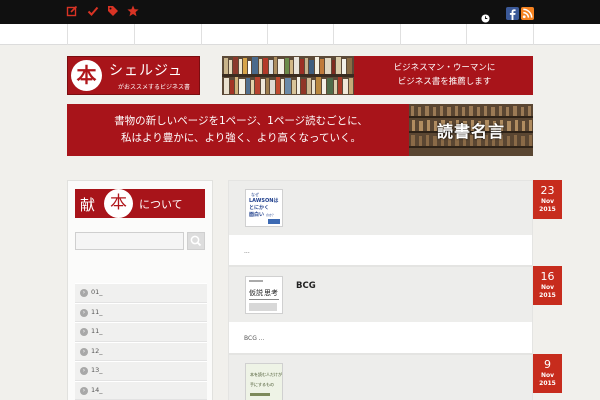 This screenshot has height=400, width=600. Describe the element at coordinates (196, 241) in the screenshot. I see `search-button` at that location.